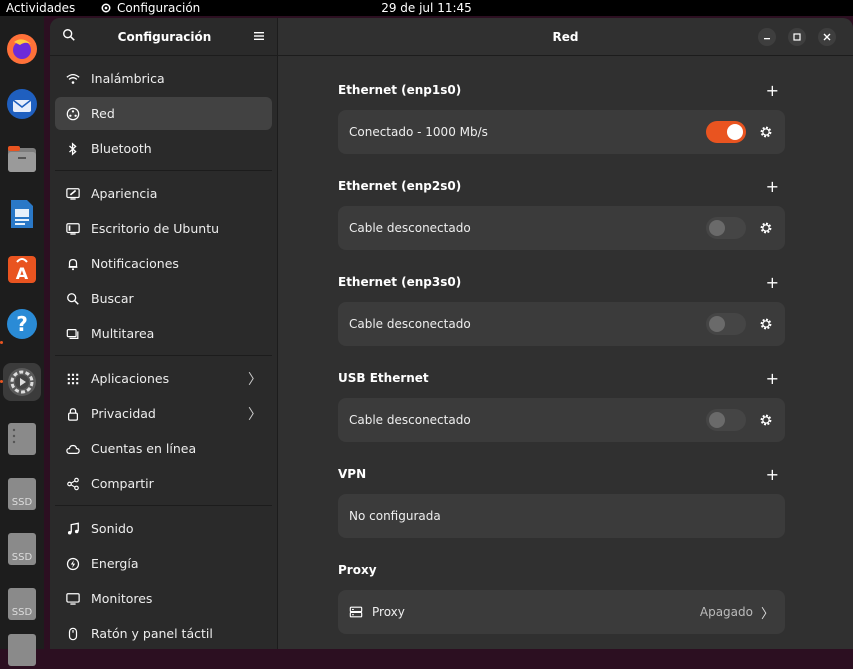  What do you see at coordinates (797, 37) in the screenshot?
I see `maximize-button` at bounding box center [797, 37].